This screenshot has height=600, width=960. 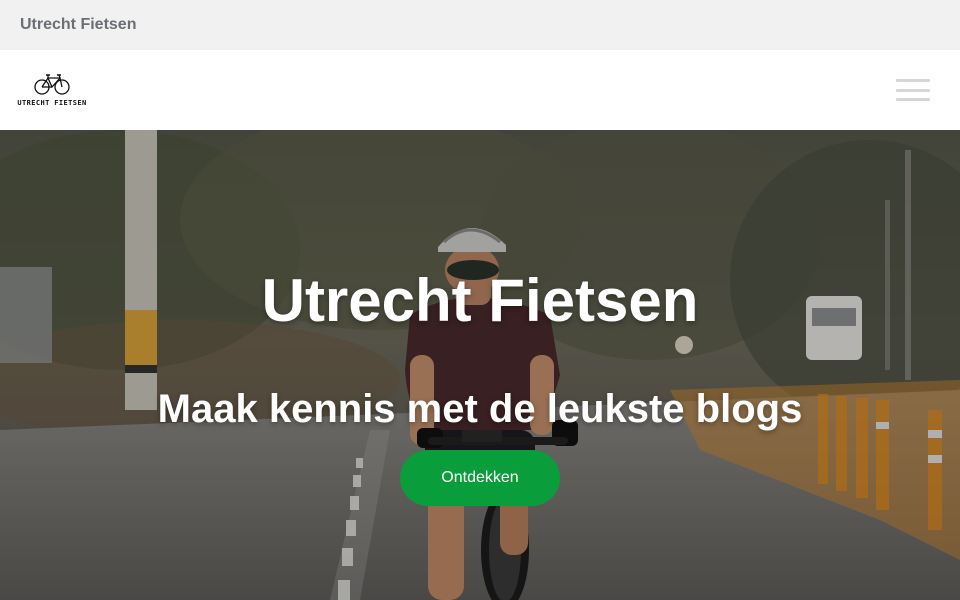 I want to click on bicycle-icon, so click(x=52, y=84).